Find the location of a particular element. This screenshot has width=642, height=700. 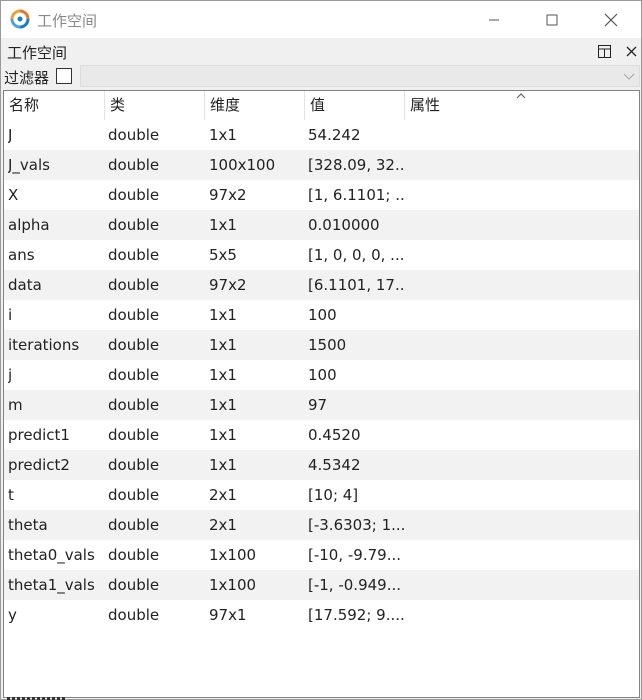

maximize-button is located at coordinates (552, 19).